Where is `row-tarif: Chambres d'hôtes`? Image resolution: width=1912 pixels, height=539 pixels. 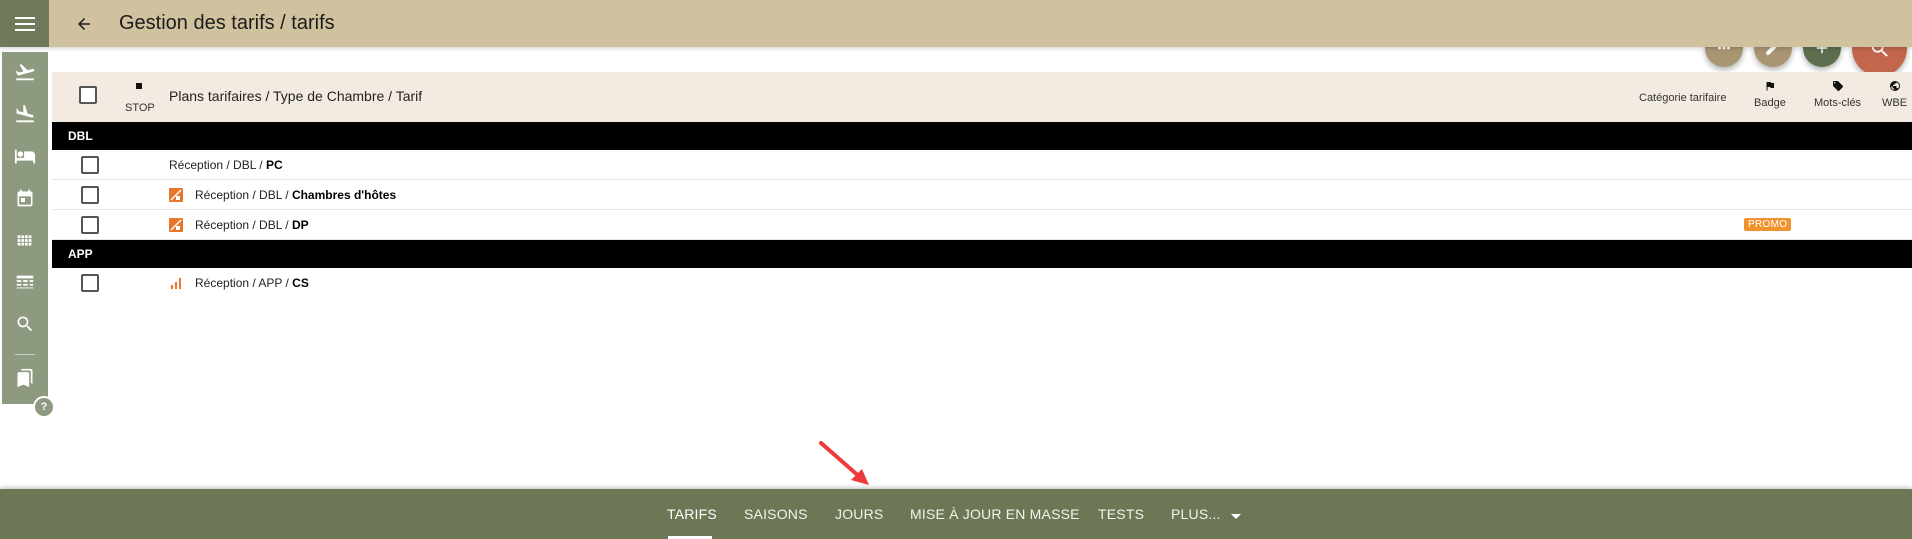
row-tarif: Chambres d'hôtes is located at coordinates (344, 195).